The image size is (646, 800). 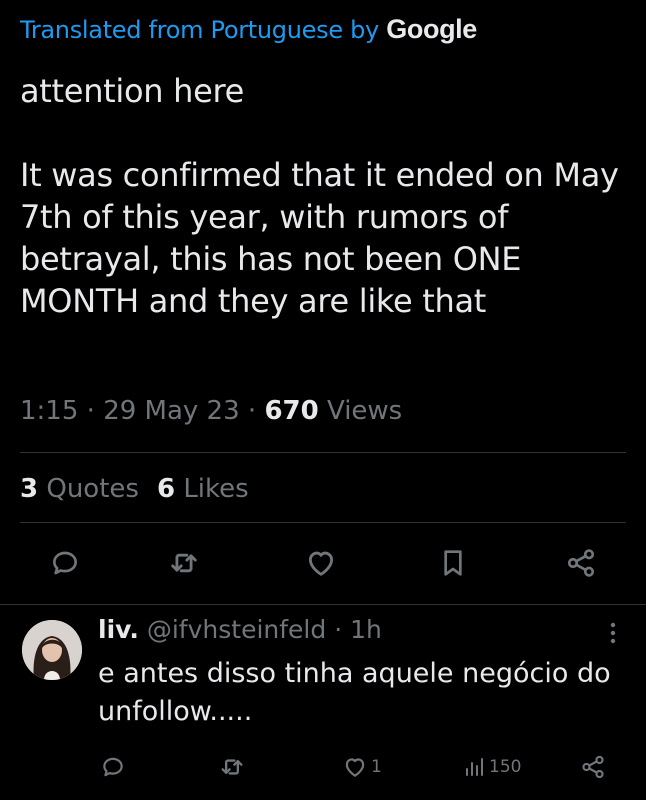 I want to click on bookmark-icon, so click(x=453, y=563).